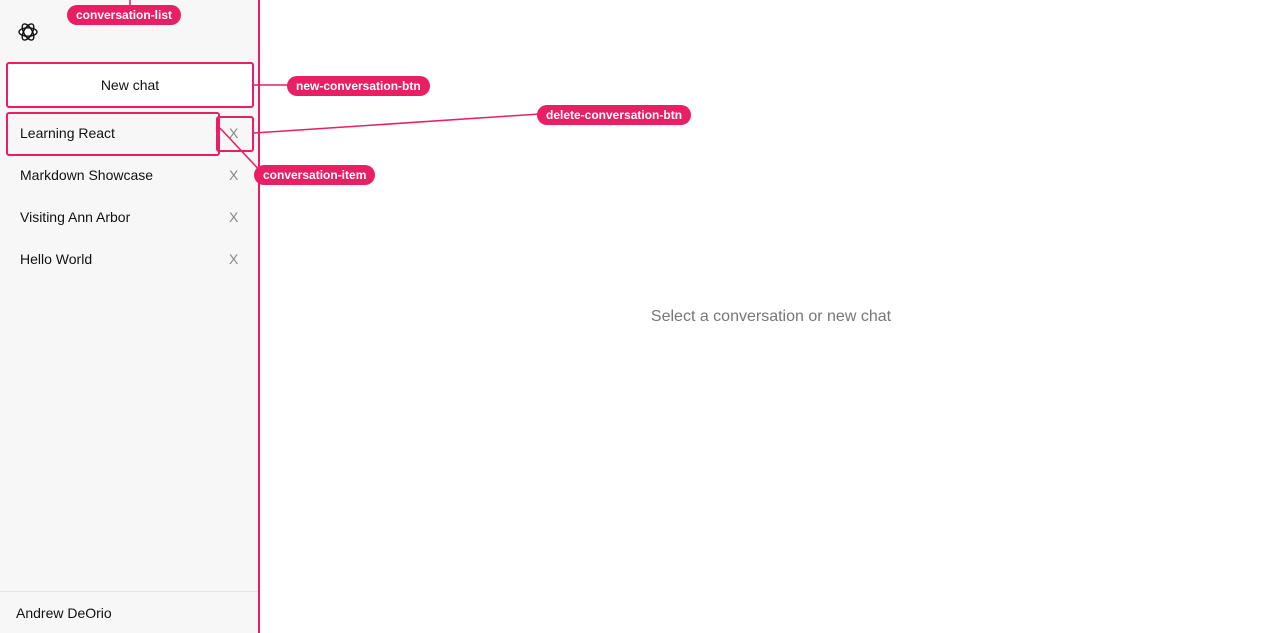 Image resolution: width=1280 pixels, height=633 pixels. Describe the element at coordinates (87, 175) in the screenshot. I see `conversation-title: Markdown Showcase` at that location.